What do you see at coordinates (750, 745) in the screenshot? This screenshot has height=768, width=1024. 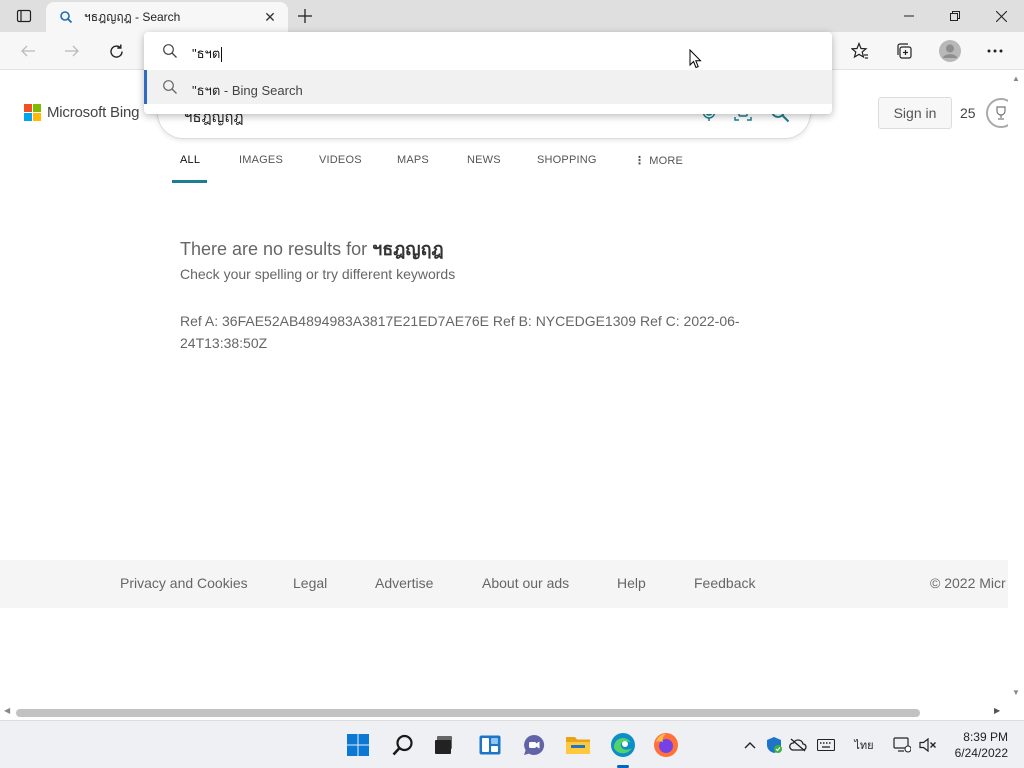 I see `show-hidden-icons-chevron-up-icon` at bounding box center [750, 745].